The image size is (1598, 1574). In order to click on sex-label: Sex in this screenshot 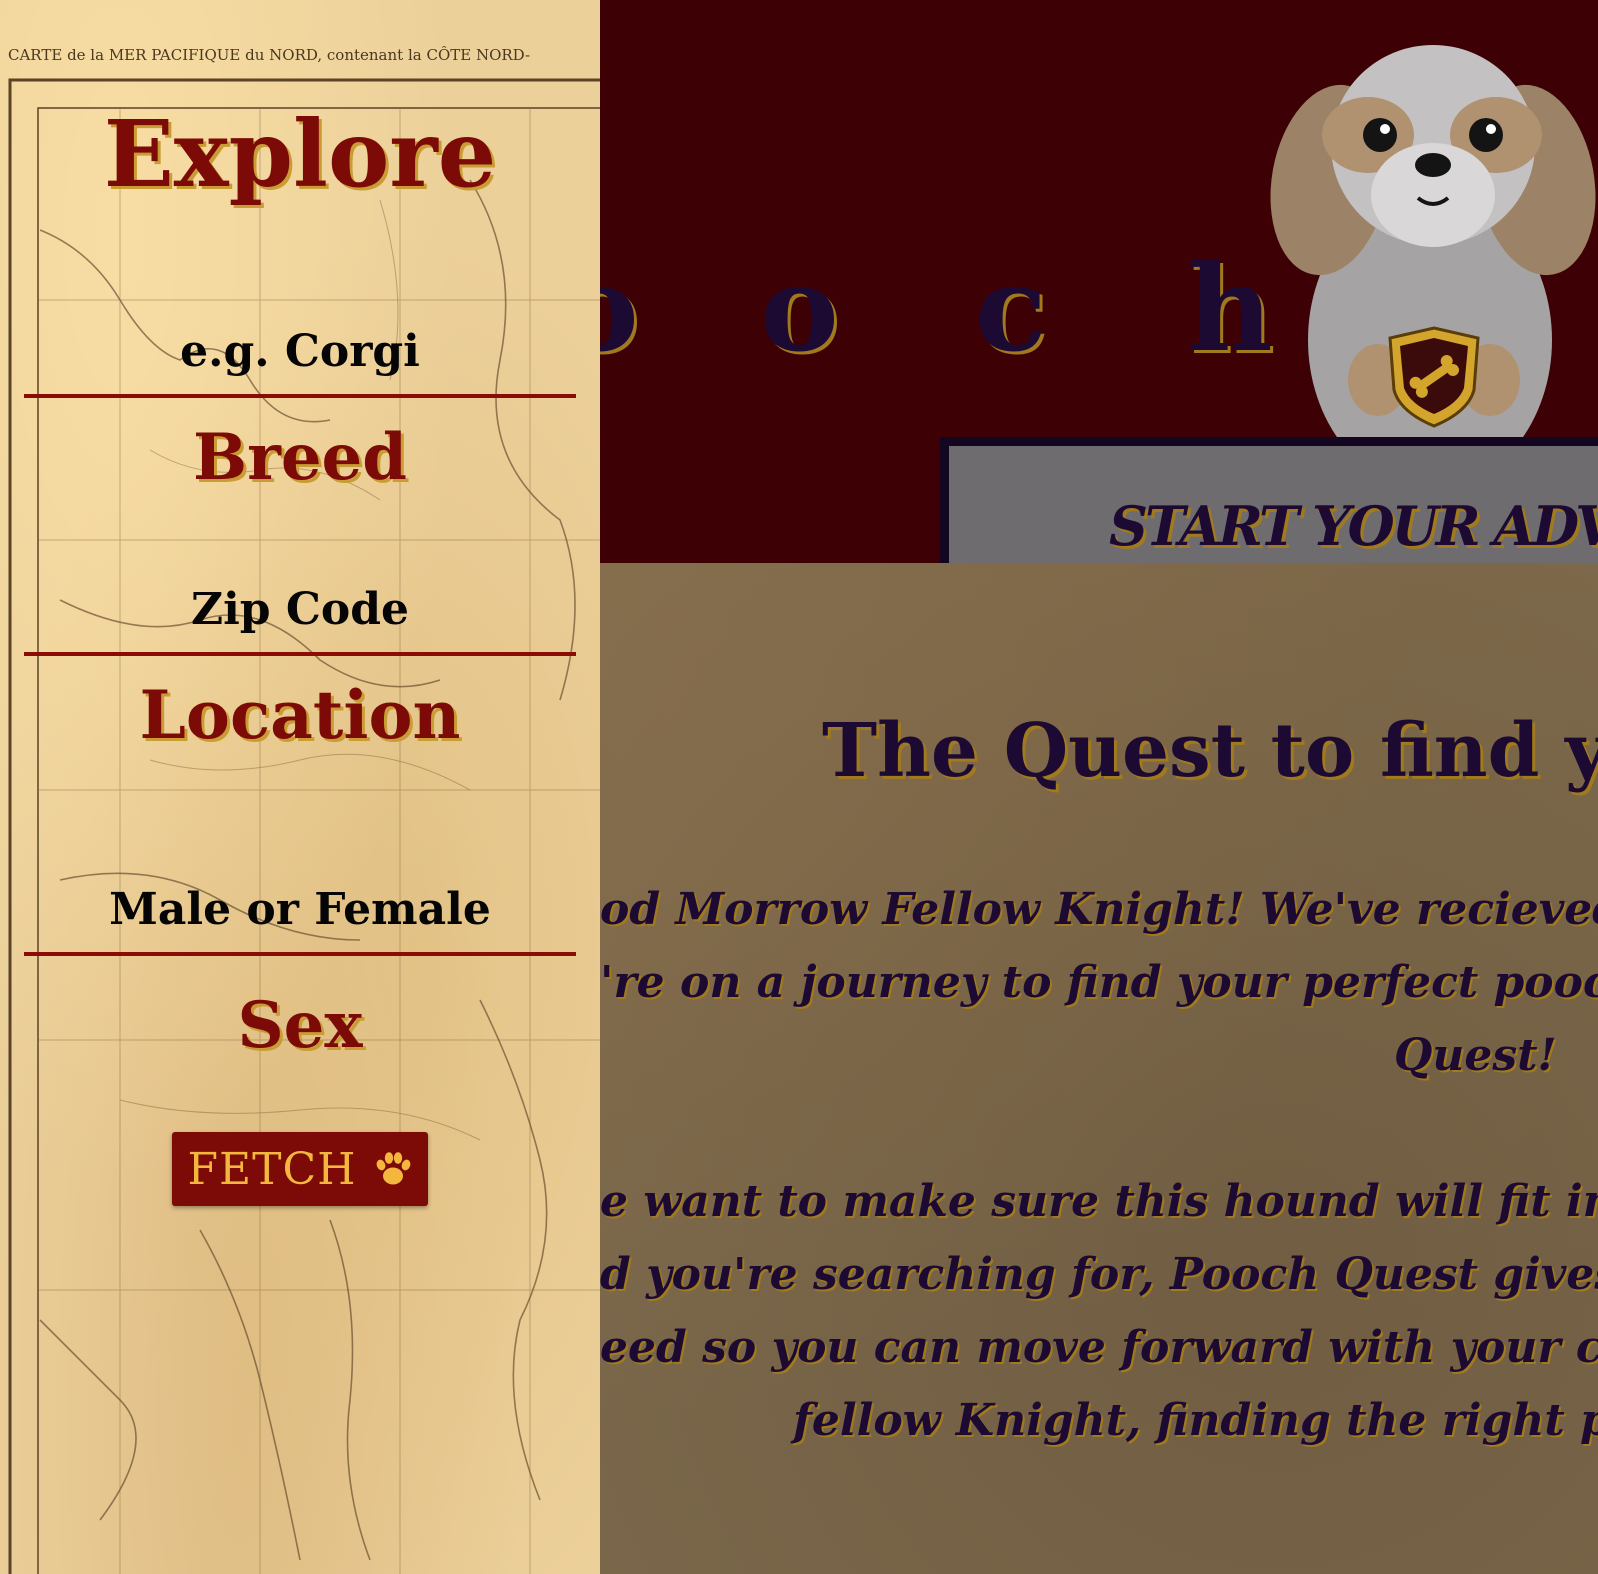, I will do `click(300, 1025)`.